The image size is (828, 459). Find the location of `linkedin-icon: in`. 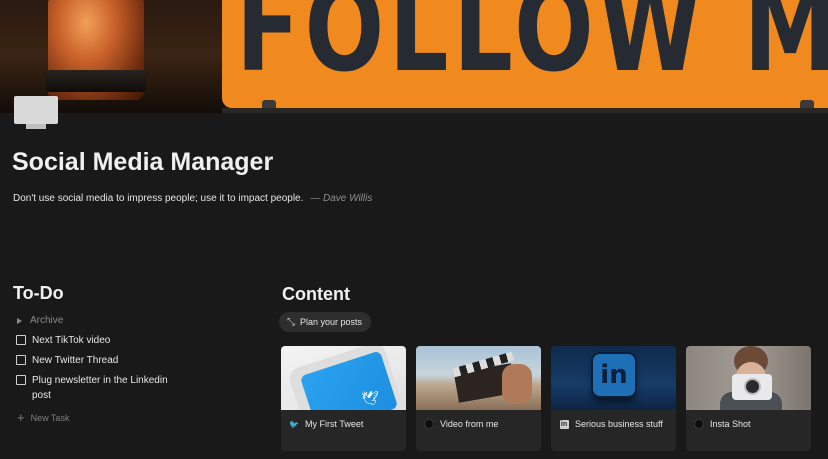

linkedin-icon: in is located at coordinates (564, 424).